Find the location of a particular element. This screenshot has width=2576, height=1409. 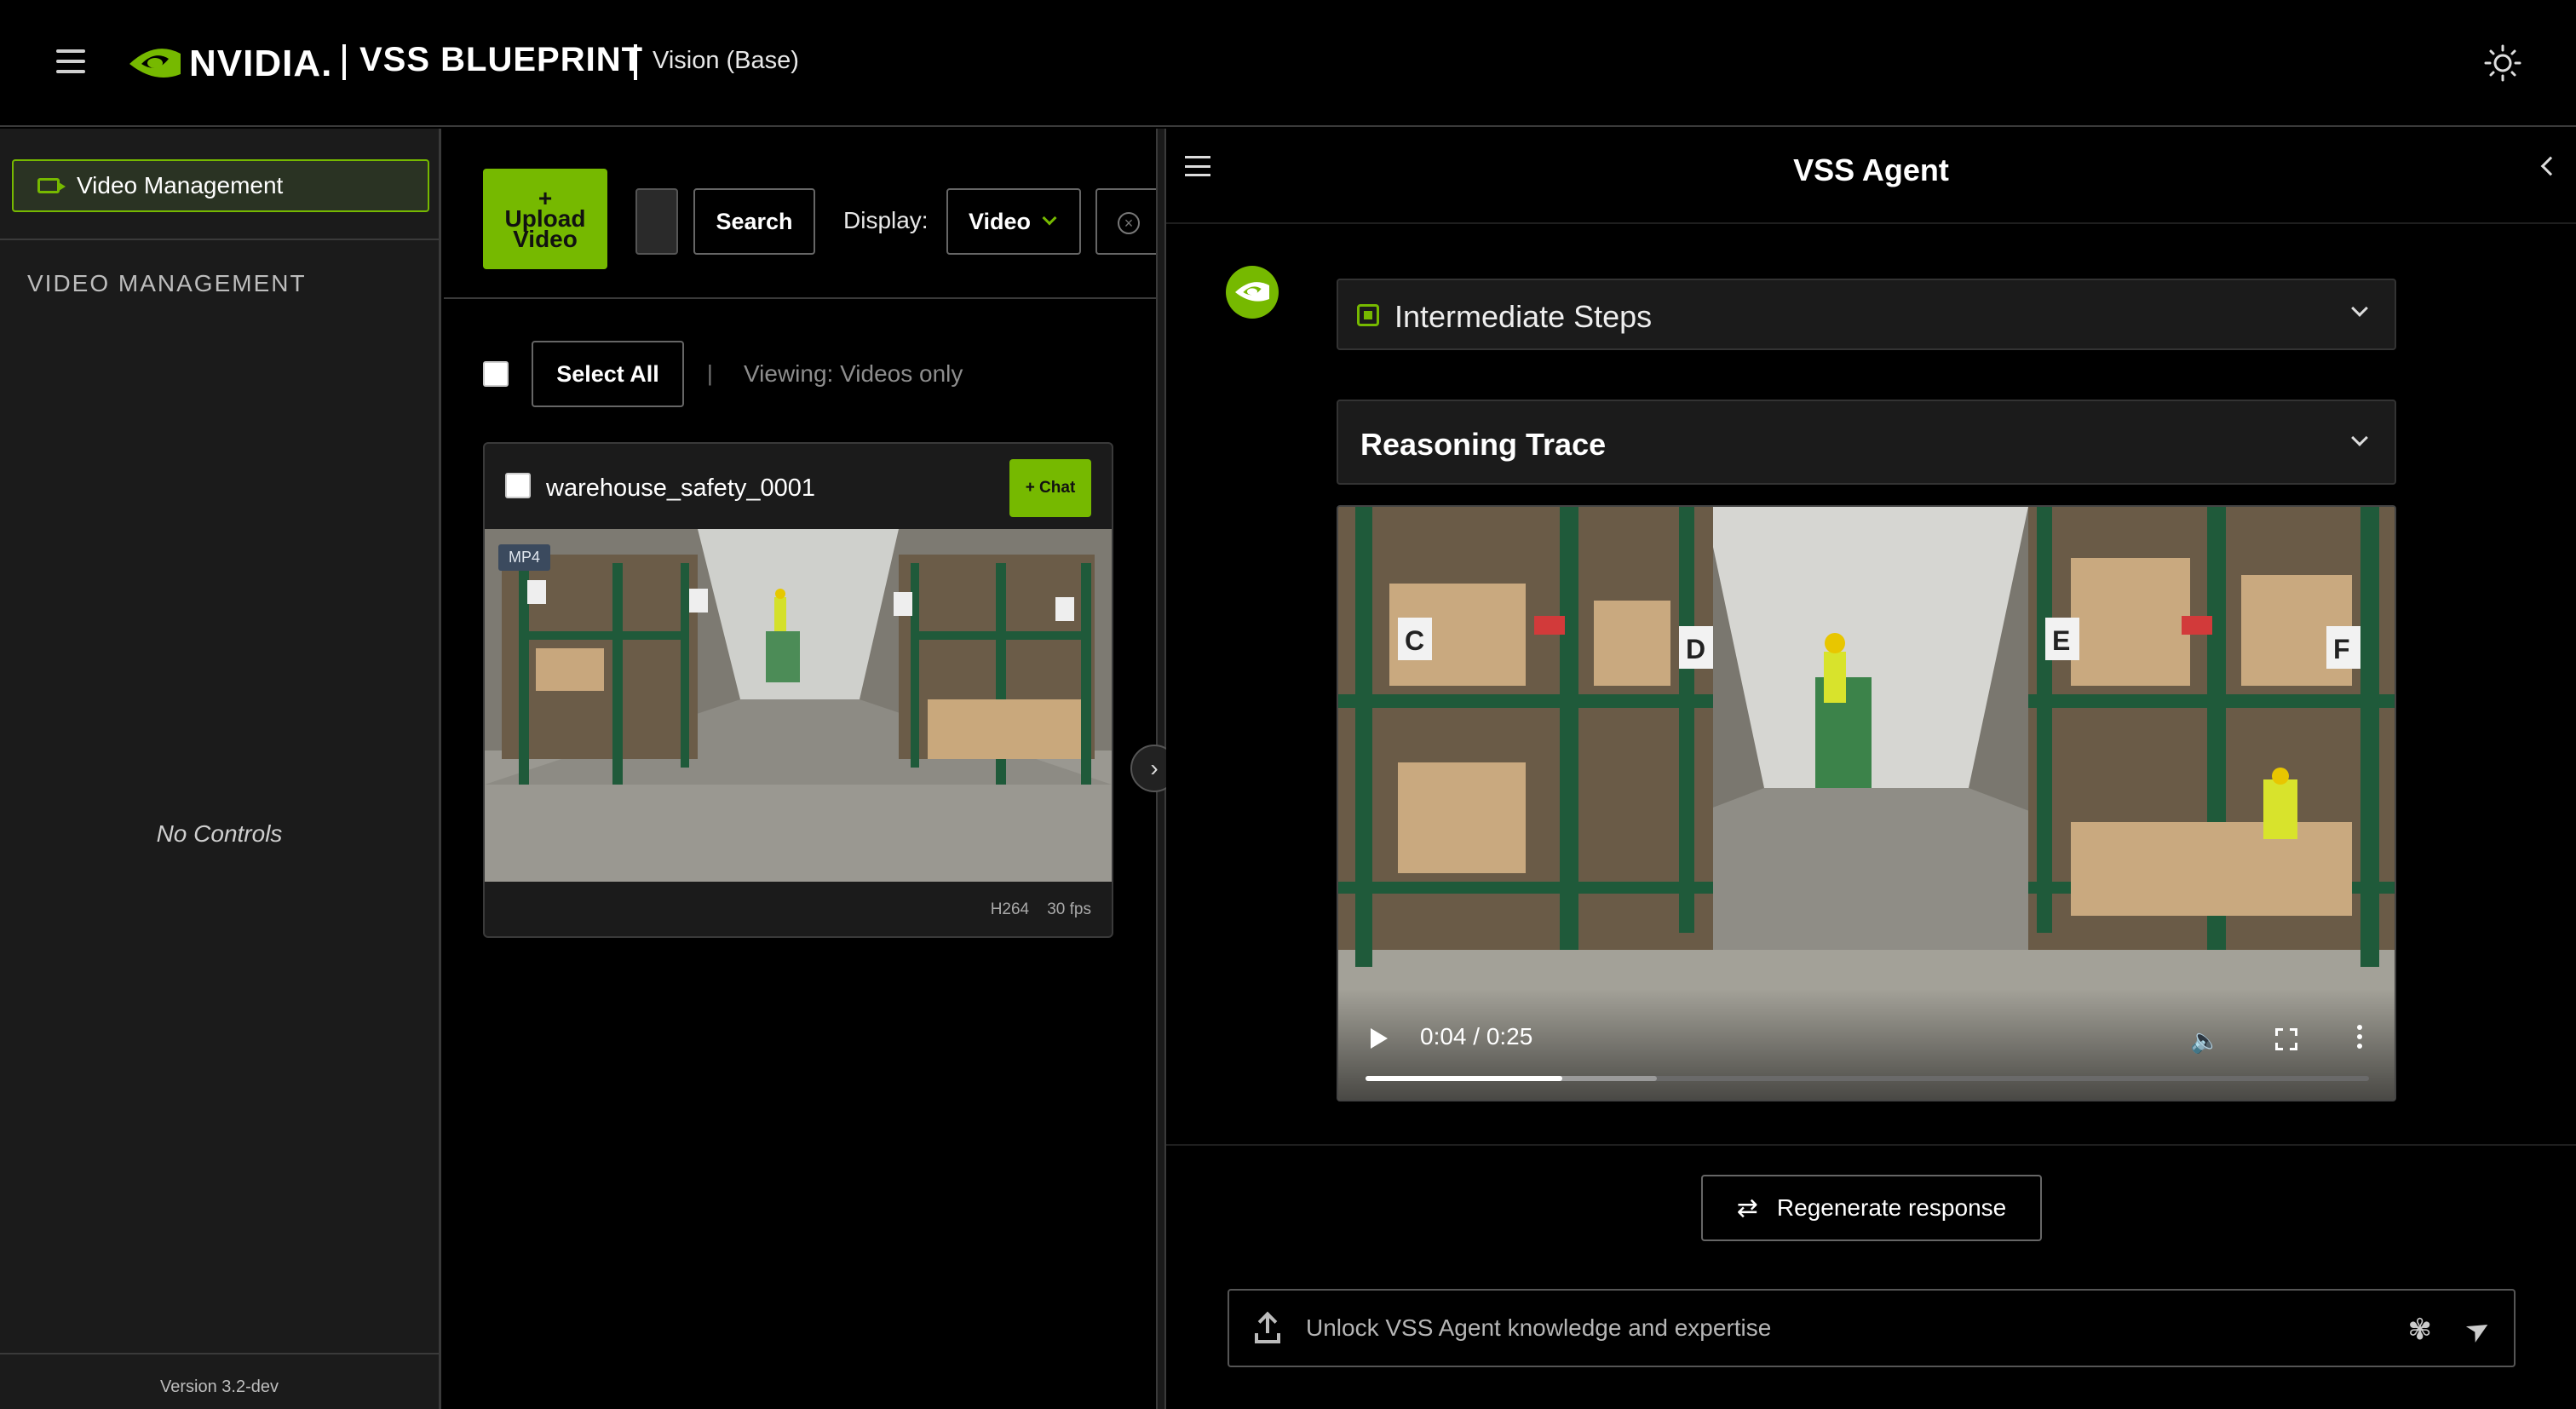

reasoning-trace-label: Reasoning Trace is located at coordinates (1484, 444).